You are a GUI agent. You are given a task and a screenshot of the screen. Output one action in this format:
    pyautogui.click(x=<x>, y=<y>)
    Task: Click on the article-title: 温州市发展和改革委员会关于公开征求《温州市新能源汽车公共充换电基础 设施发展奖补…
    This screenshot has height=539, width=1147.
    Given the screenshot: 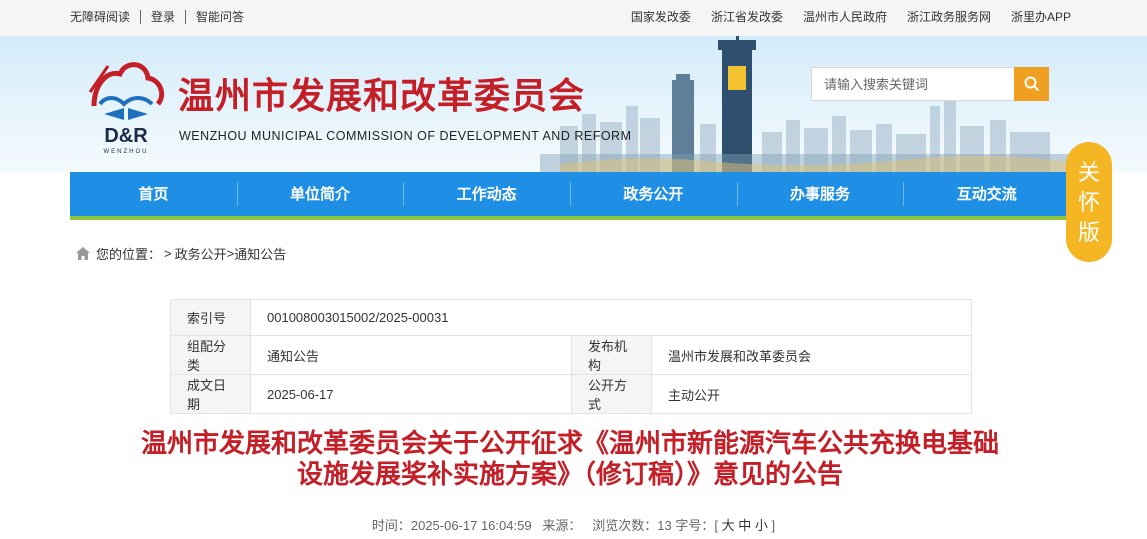 What is the action you would take?
    pyautogui.click(x=570, y=459)
    